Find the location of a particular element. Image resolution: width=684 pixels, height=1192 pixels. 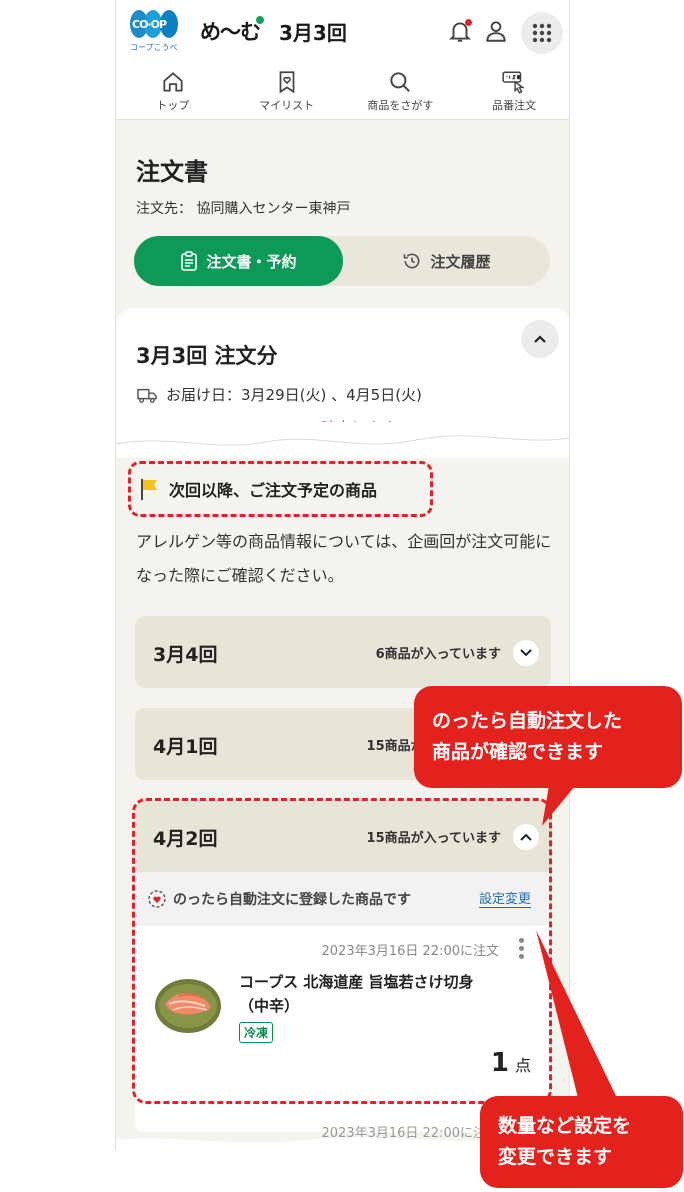

tab-order-form-label: 注文書・予約 is located at coordinates (251, 261).